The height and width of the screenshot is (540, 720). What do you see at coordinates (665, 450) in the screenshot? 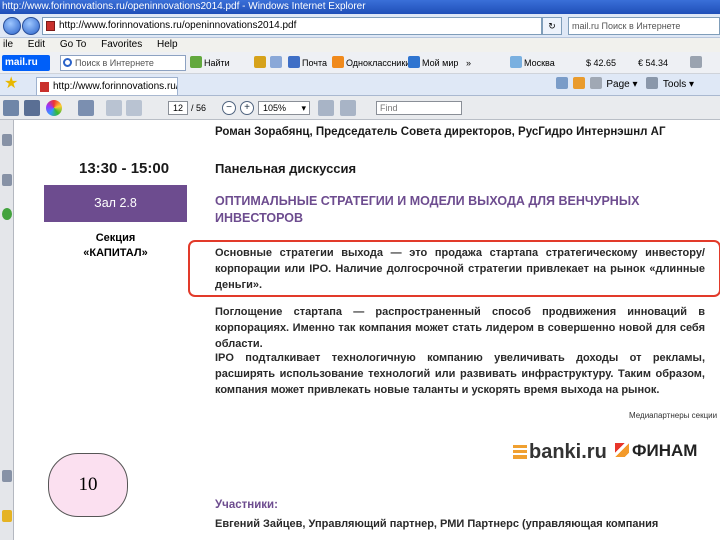
I see `finam-logo-text: ФИНАМ` at bounding box center [665, 450].